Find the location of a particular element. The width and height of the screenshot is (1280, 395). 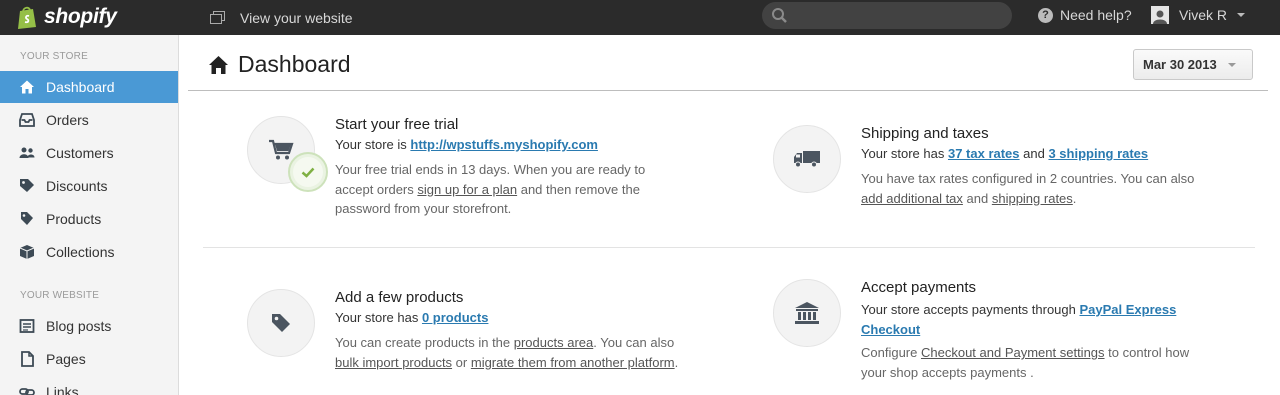

pages-icon is located at coordinates (27, 359).